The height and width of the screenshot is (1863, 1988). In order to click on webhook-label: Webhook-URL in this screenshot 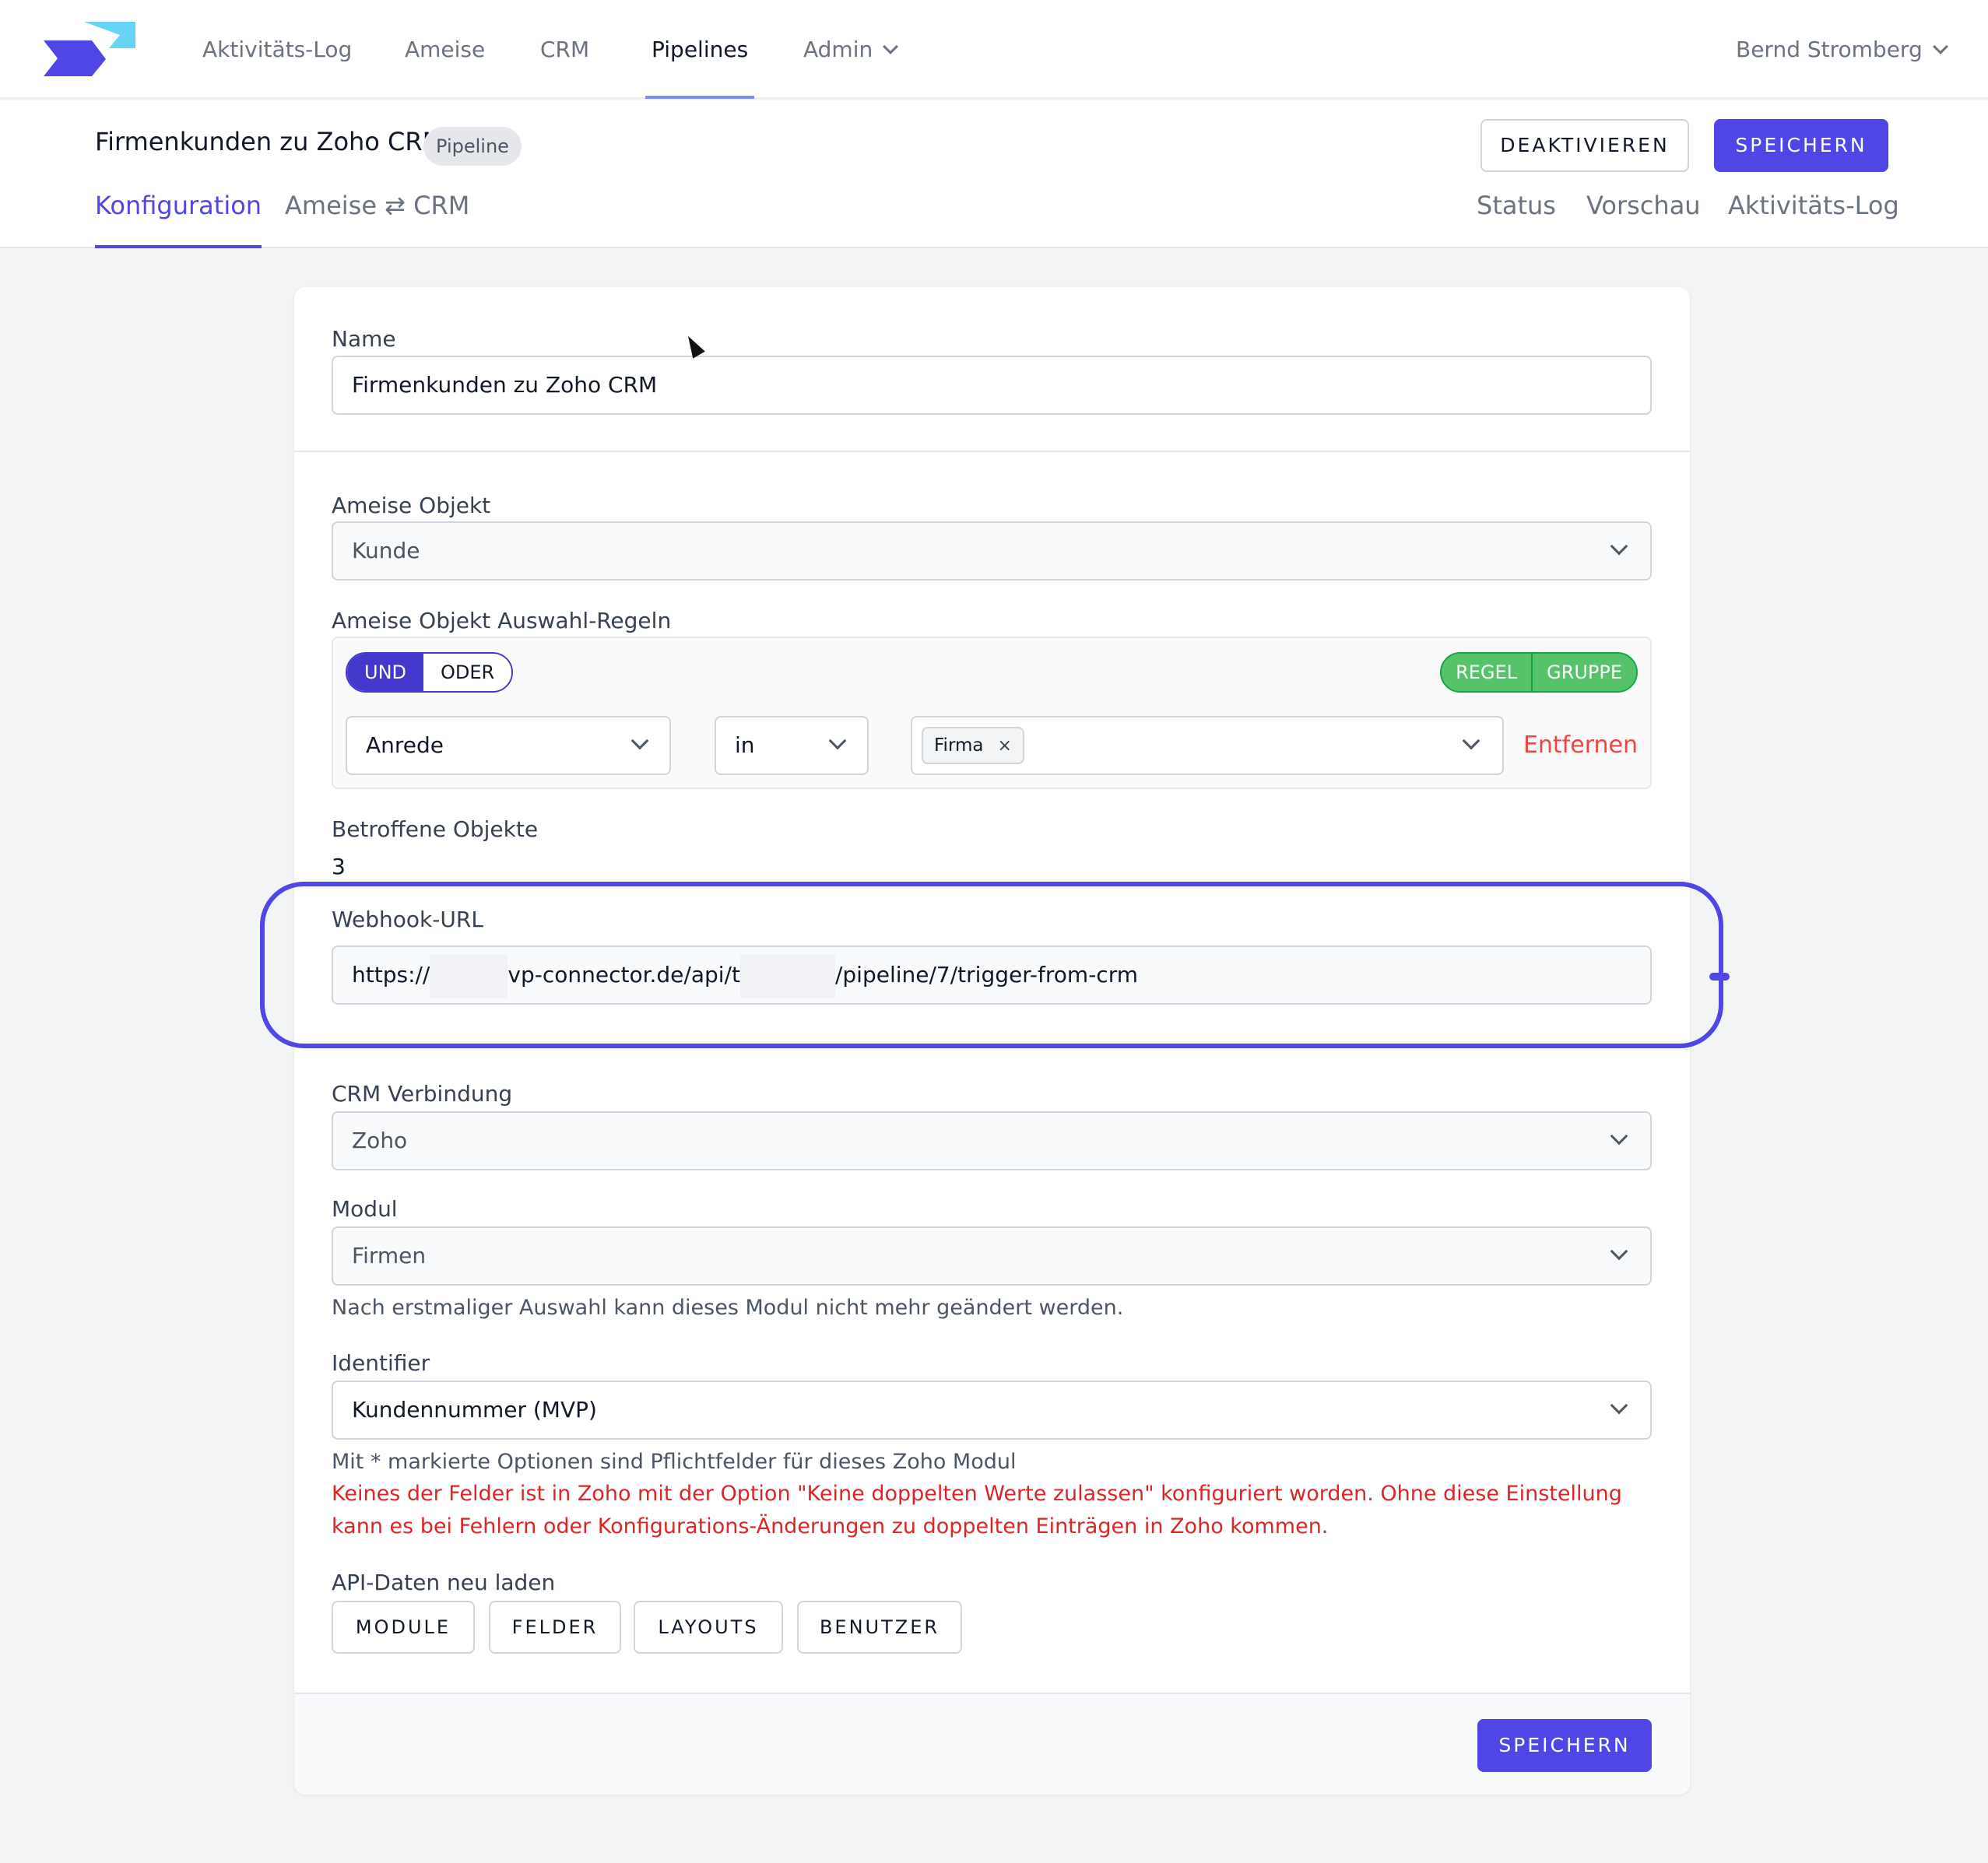, I will do `click(408, 919)`.